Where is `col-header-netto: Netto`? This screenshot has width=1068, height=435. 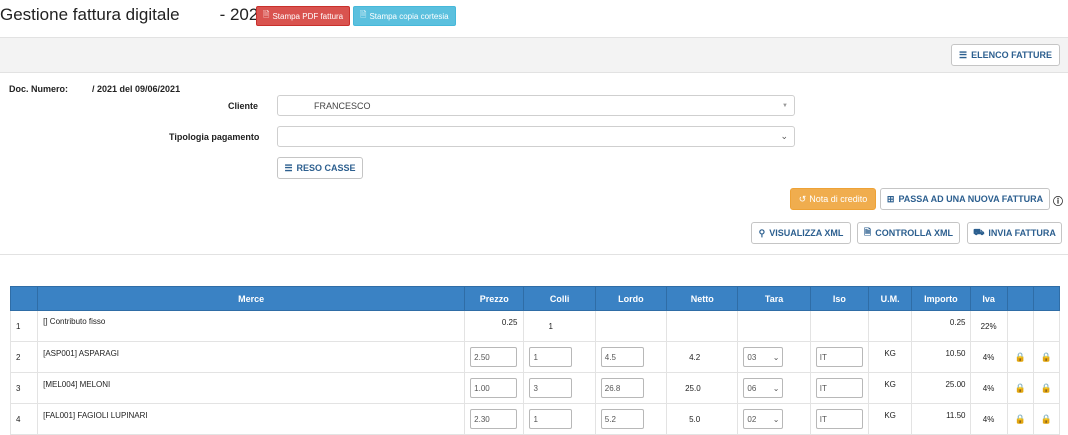 col-header-netto: Netto is located at coordinates (702, 298).